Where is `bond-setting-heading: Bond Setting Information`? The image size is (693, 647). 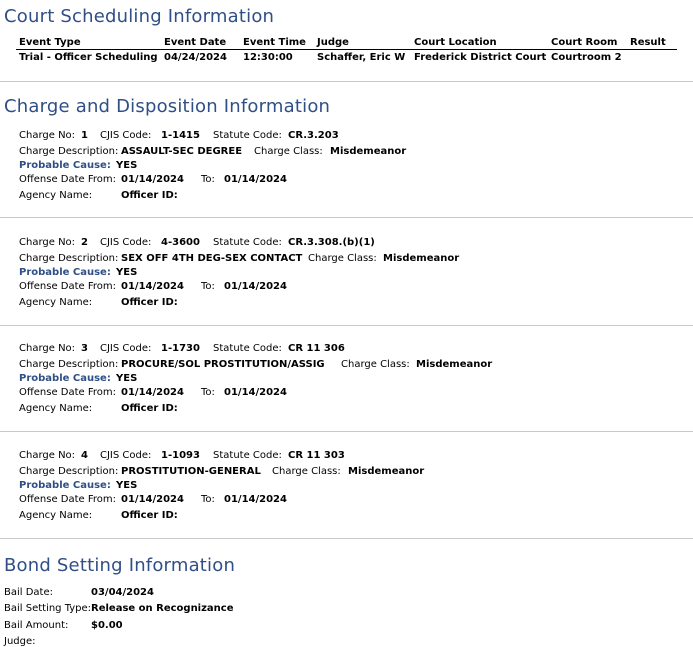 bond-setting-heading: Bond Setting Information is located at coordinates (120, 565).